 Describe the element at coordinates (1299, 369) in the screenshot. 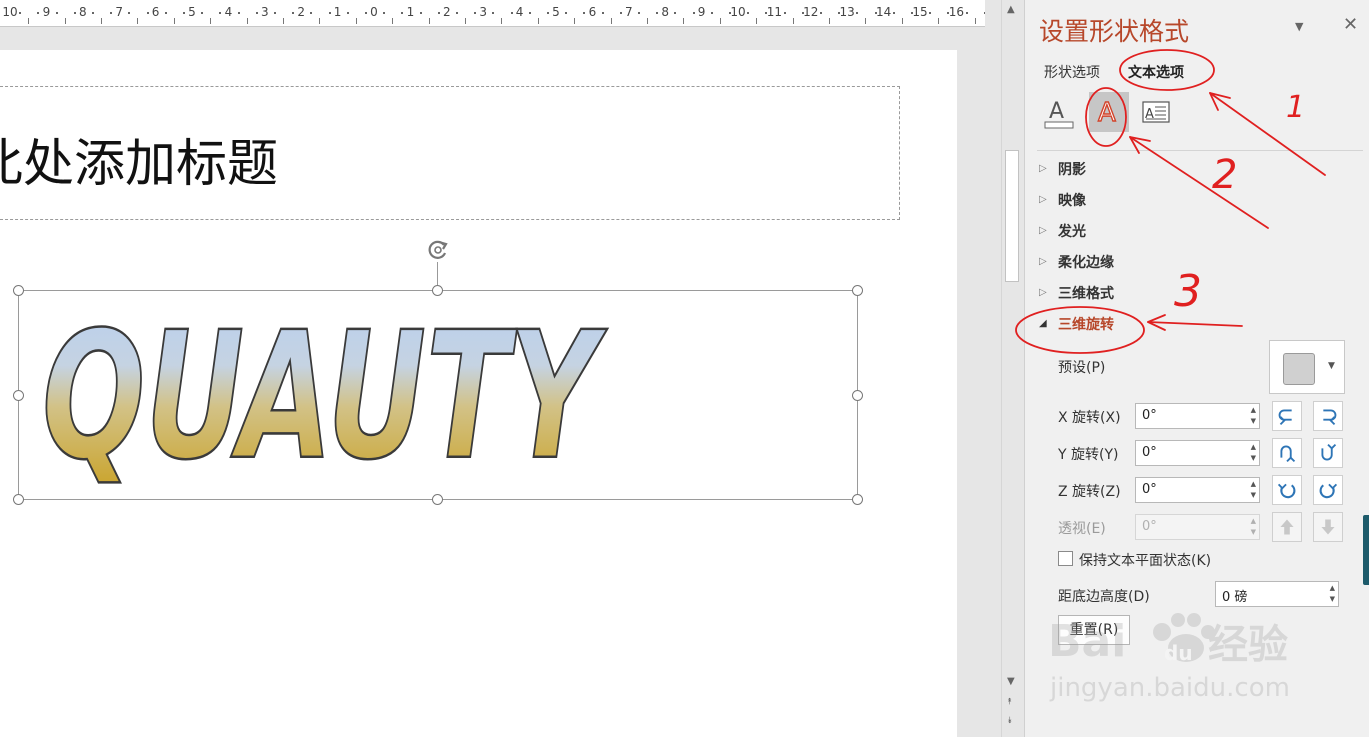

I see `preset-swatch` at that location.